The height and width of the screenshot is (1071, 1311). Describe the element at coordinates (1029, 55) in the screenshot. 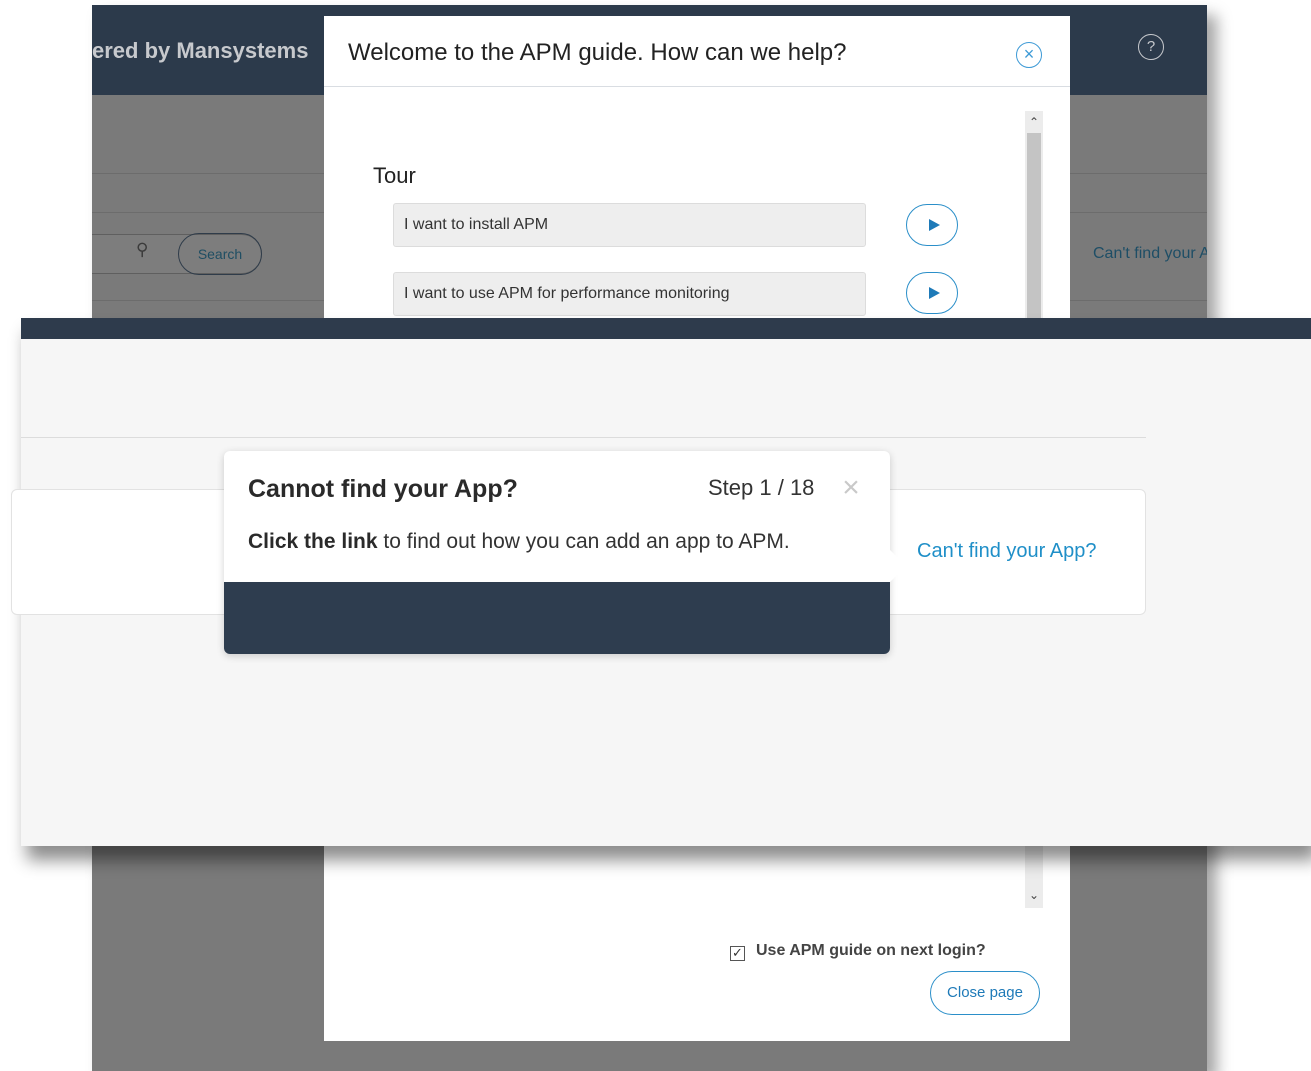

I see `close-circle-icon: ×` at that location.